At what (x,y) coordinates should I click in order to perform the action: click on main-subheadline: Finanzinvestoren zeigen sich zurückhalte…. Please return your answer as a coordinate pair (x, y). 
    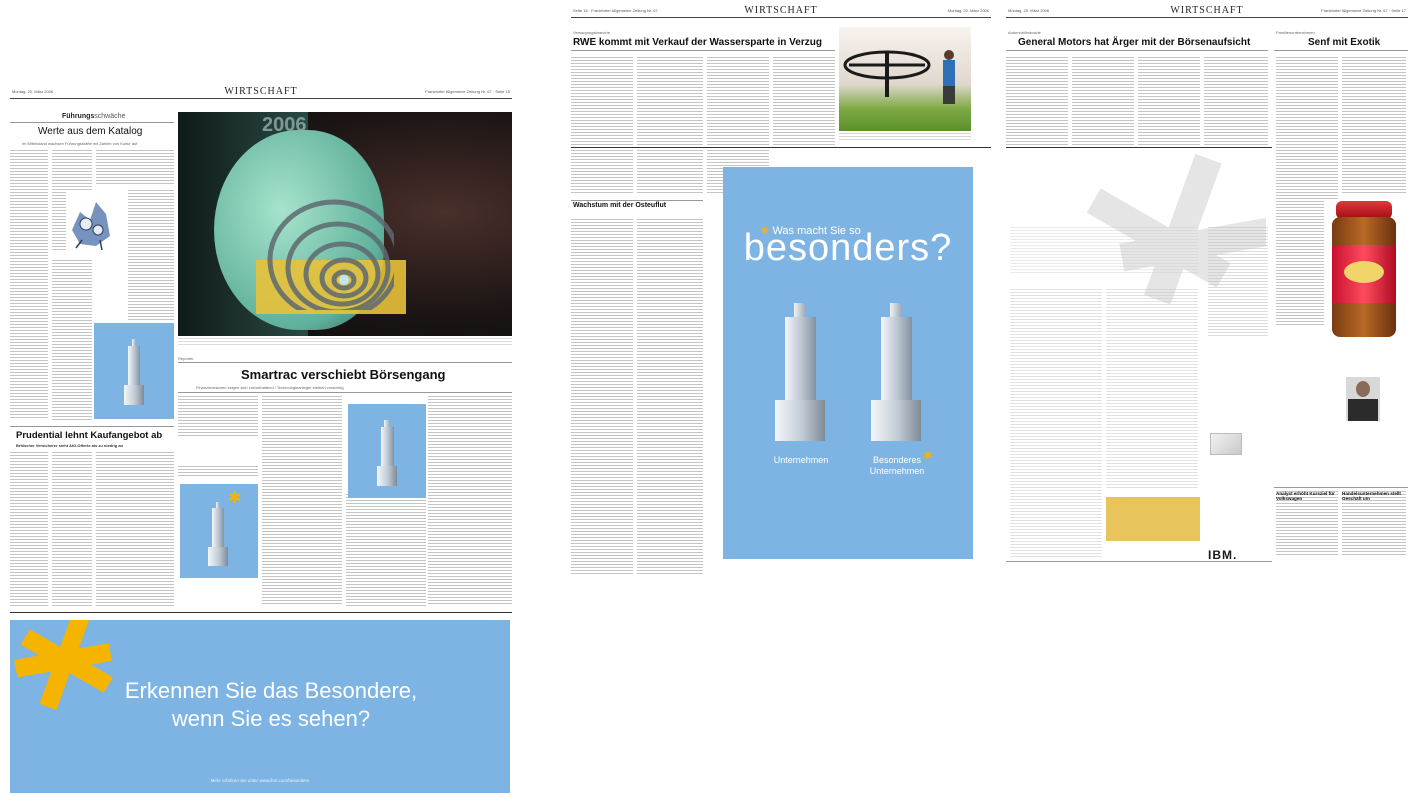
    Looking at the image, I should click on (270, 387).